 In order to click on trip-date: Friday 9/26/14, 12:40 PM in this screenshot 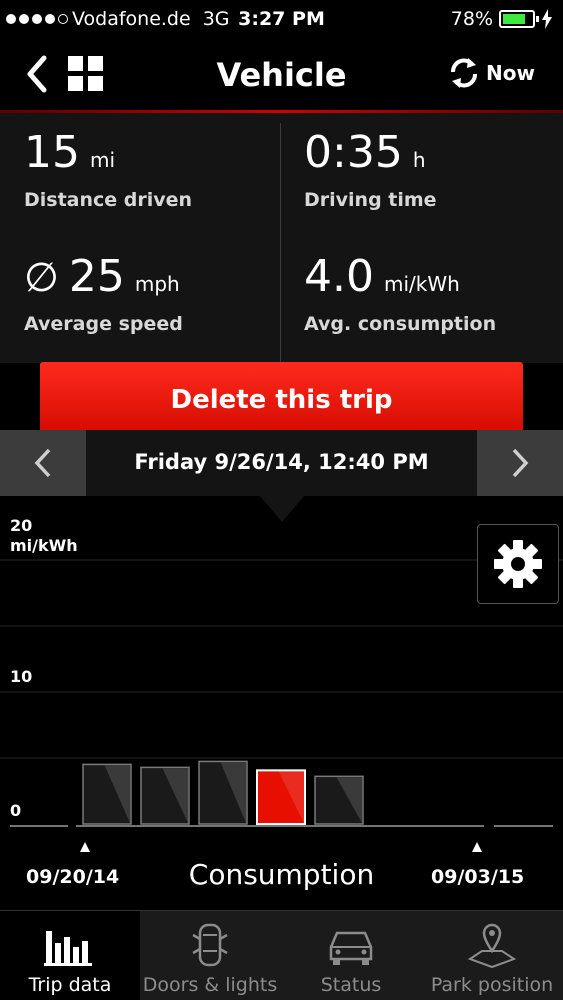, I will do `click(281, 462)`.